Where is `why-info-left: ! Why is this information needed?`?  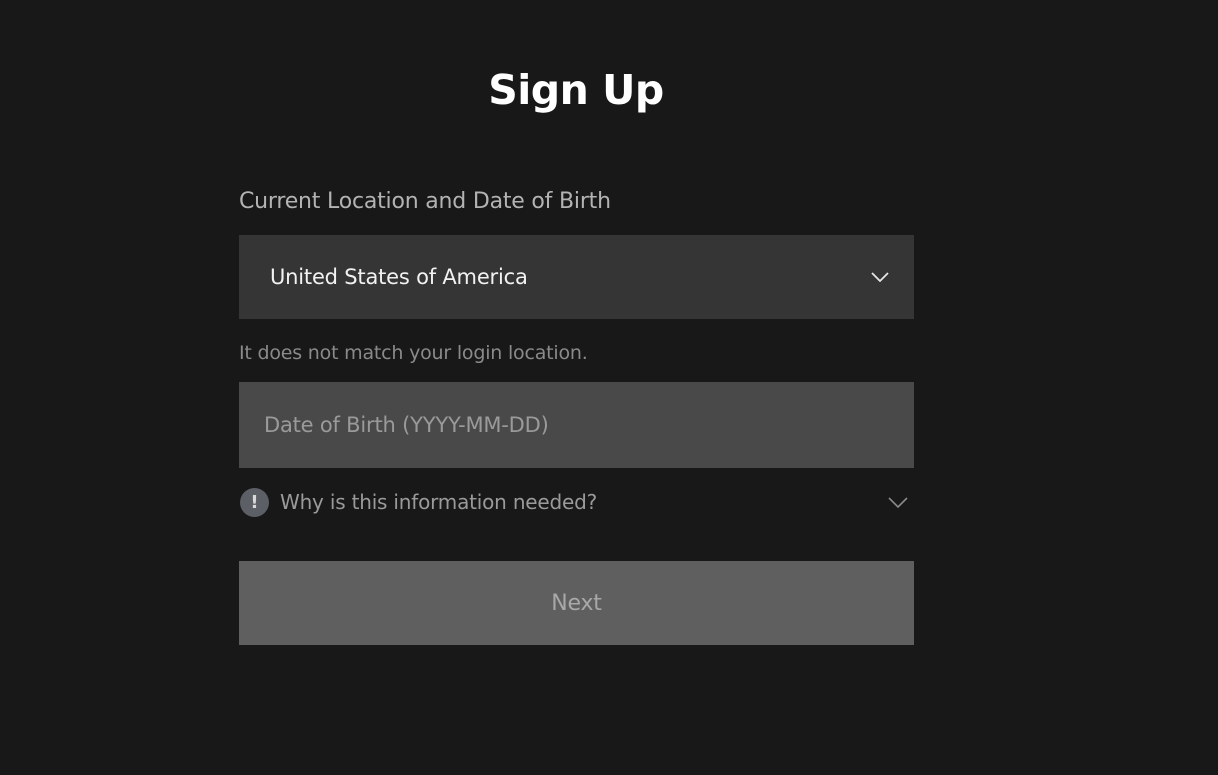 why-info-left: ! Why is this information needed? is located at coordinates (418, 502).